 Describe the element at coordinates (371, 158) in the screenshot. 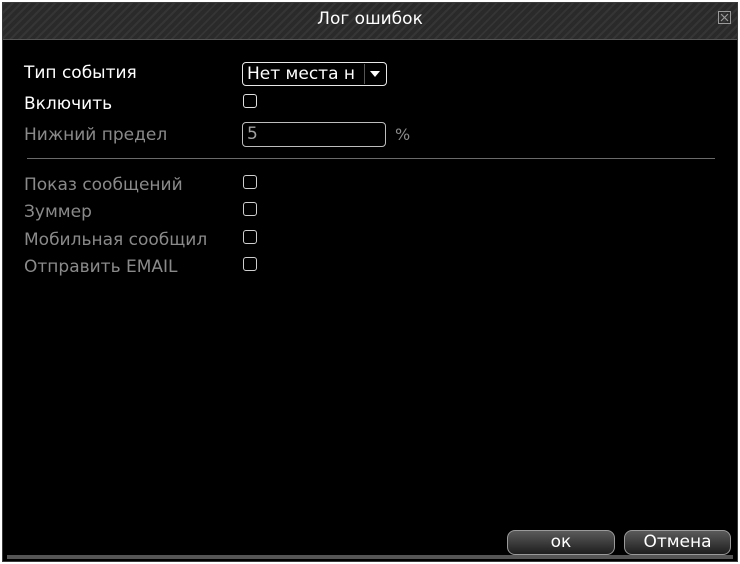

I see `section-divider` at that location.